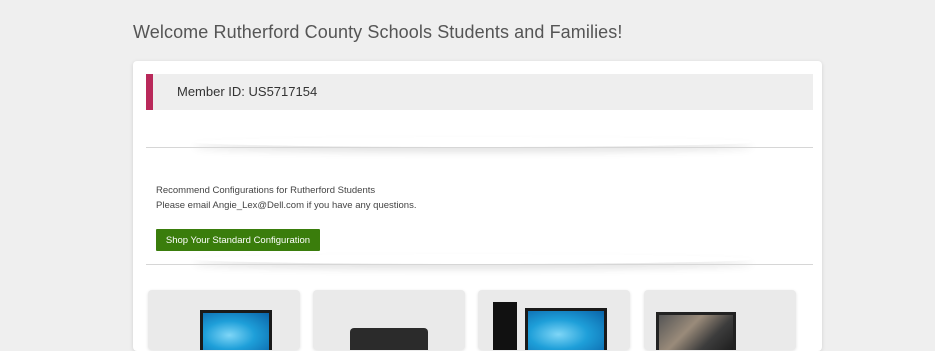 The image size is (935, 351). I want to click on laptop-closed-image, so click(389, 339).